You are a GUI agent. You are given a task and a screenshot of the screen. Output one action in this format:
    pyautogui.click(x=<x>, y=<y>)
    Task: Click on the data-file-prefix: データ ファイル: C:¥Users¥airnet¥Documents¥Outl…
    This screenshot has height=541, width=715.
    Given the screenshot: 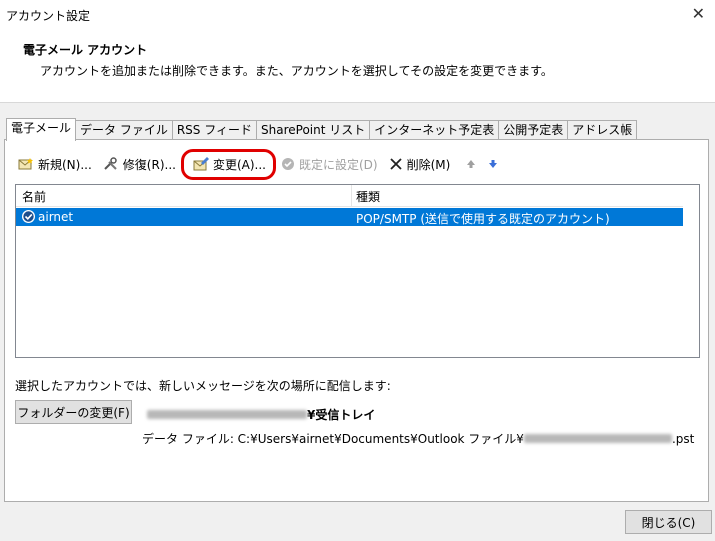 What is the action you would take?
    pyautogui.click(x=333, y=439)
    